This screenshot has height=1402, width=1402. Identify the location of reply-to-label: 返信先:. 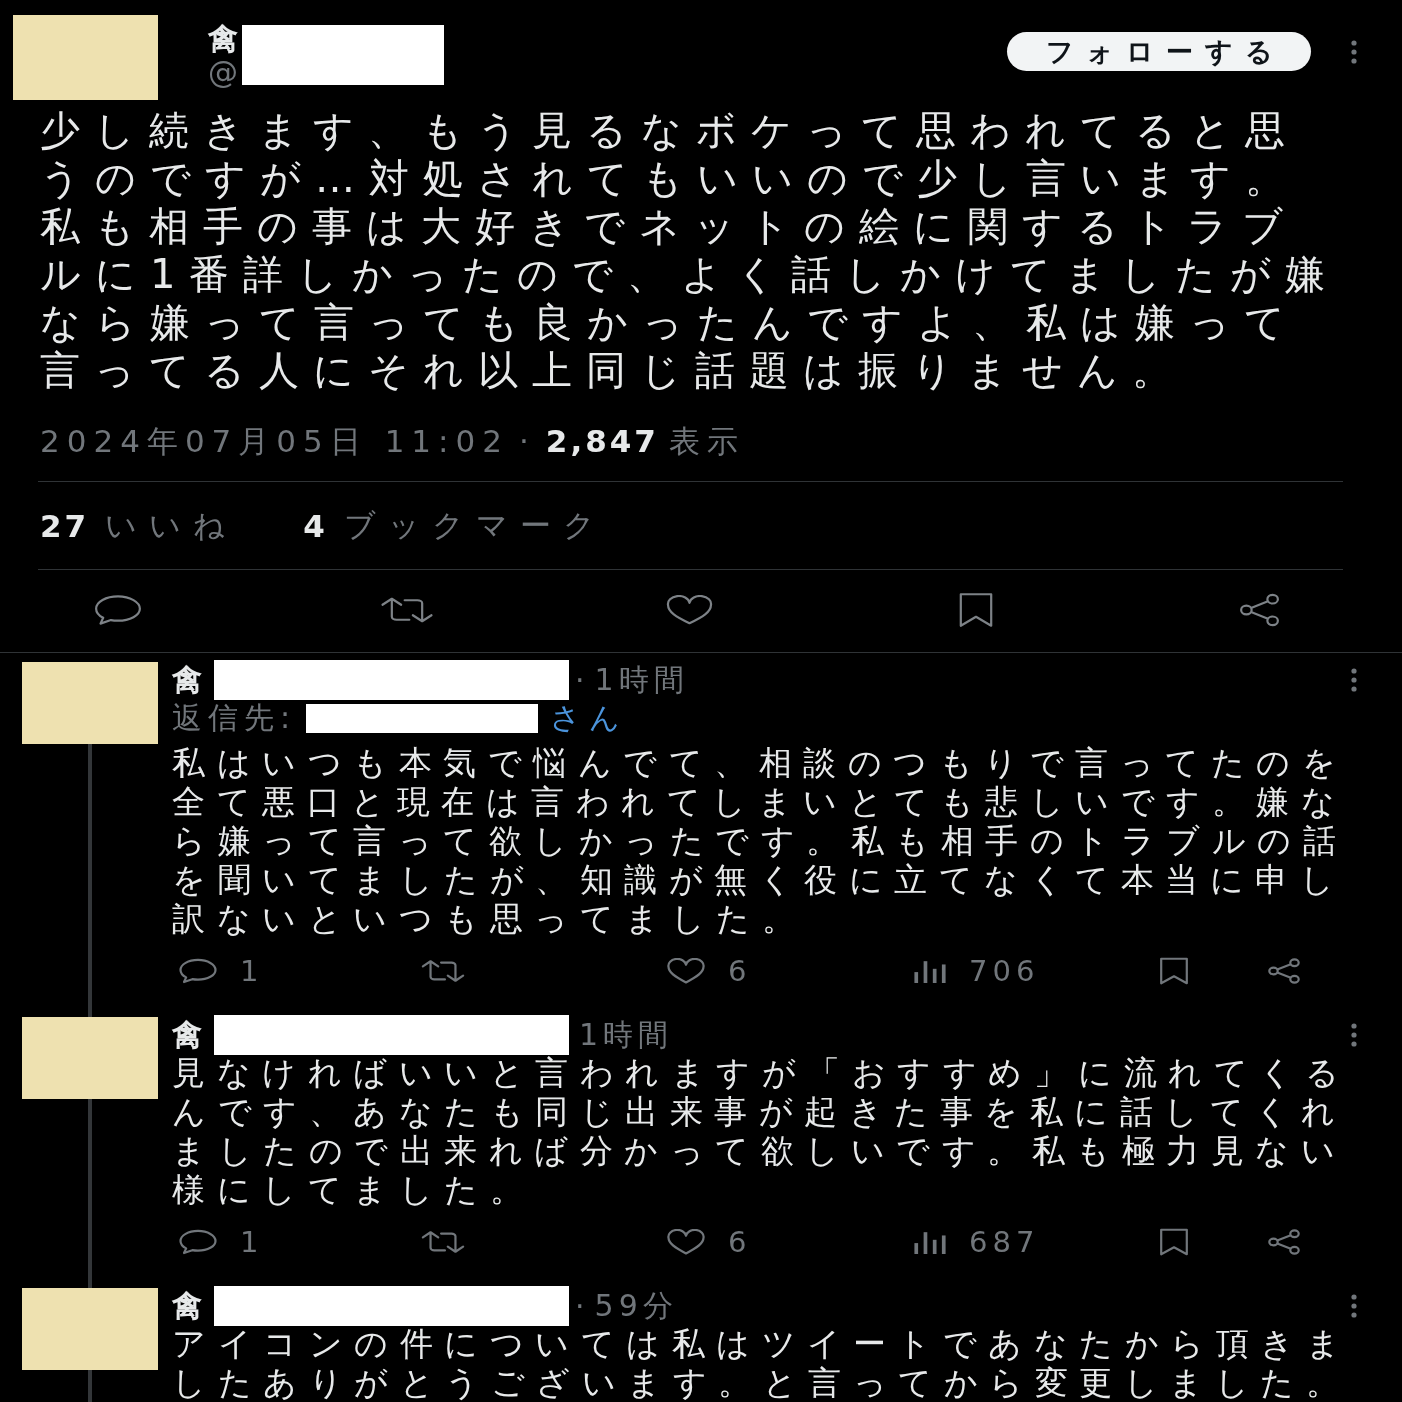
(234, 717).